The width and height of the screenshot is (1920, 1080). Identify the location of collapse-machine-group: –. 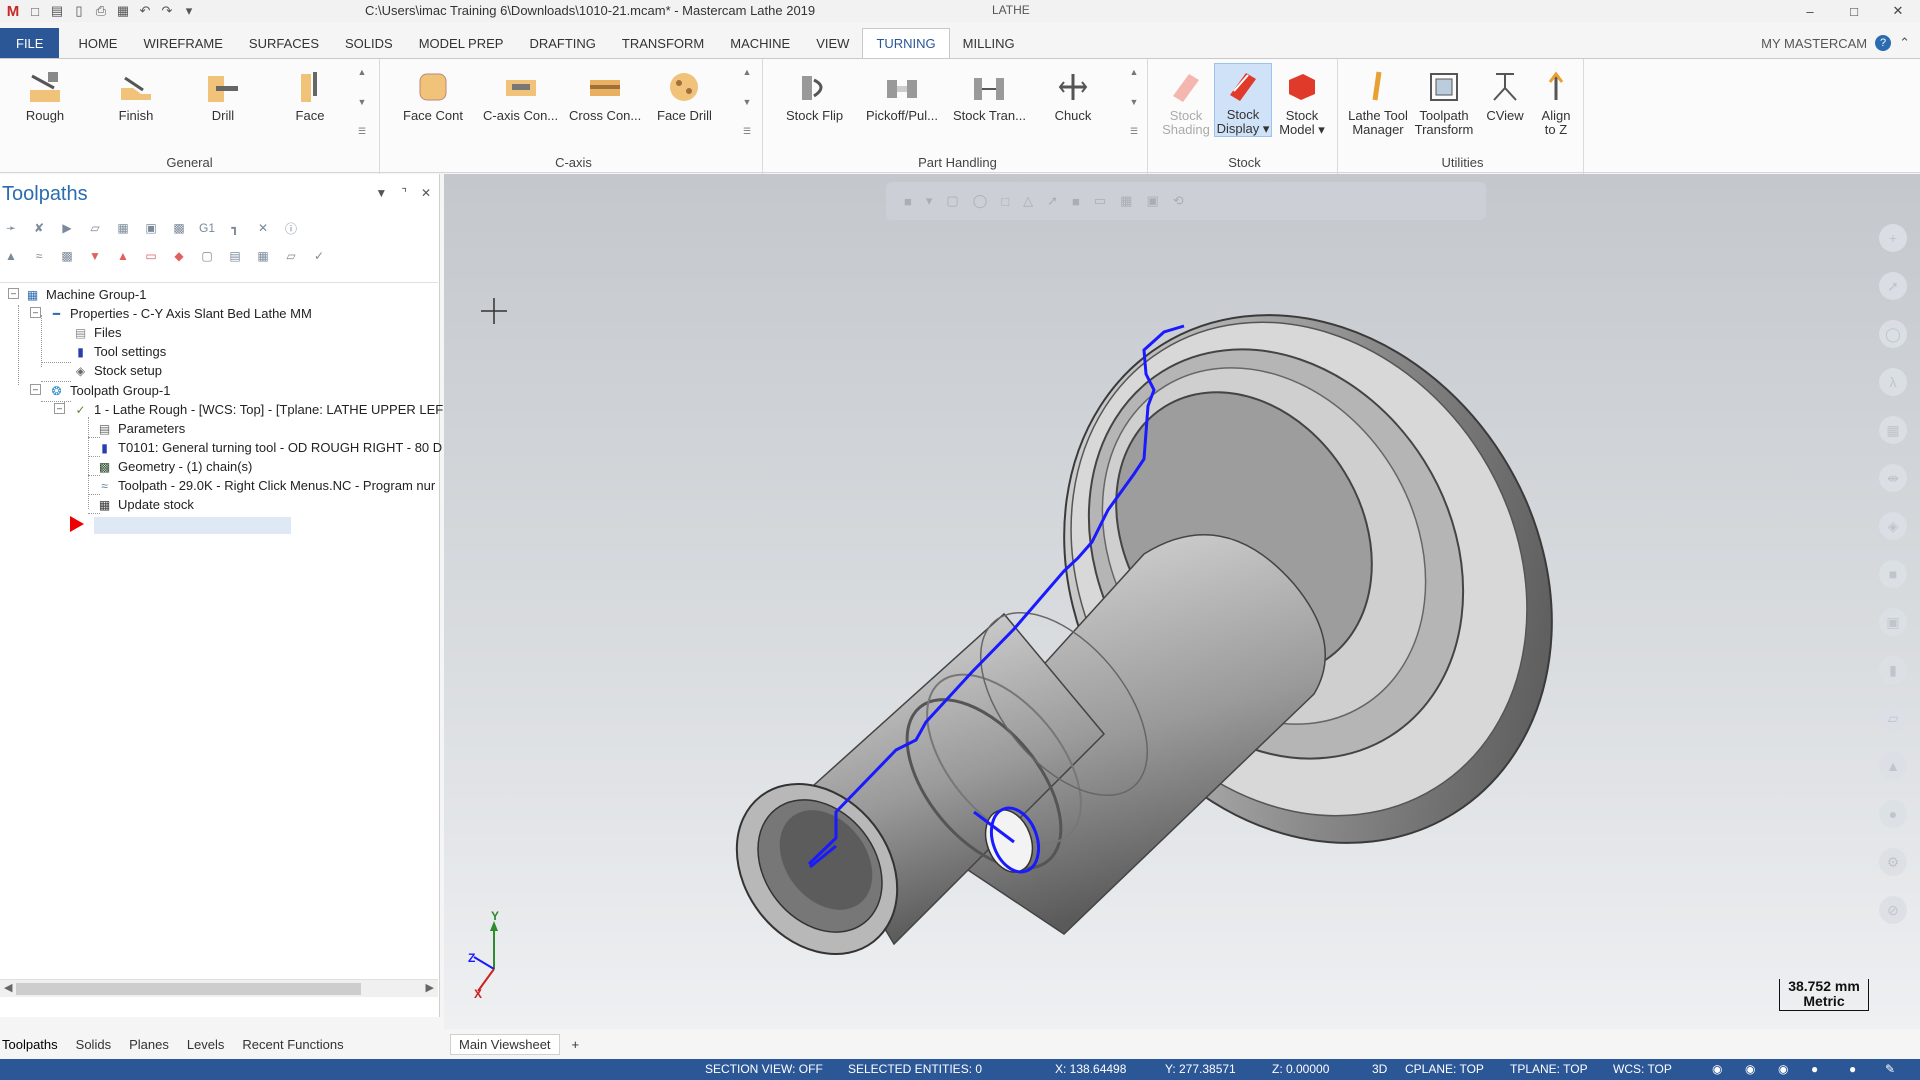
(13, 293).